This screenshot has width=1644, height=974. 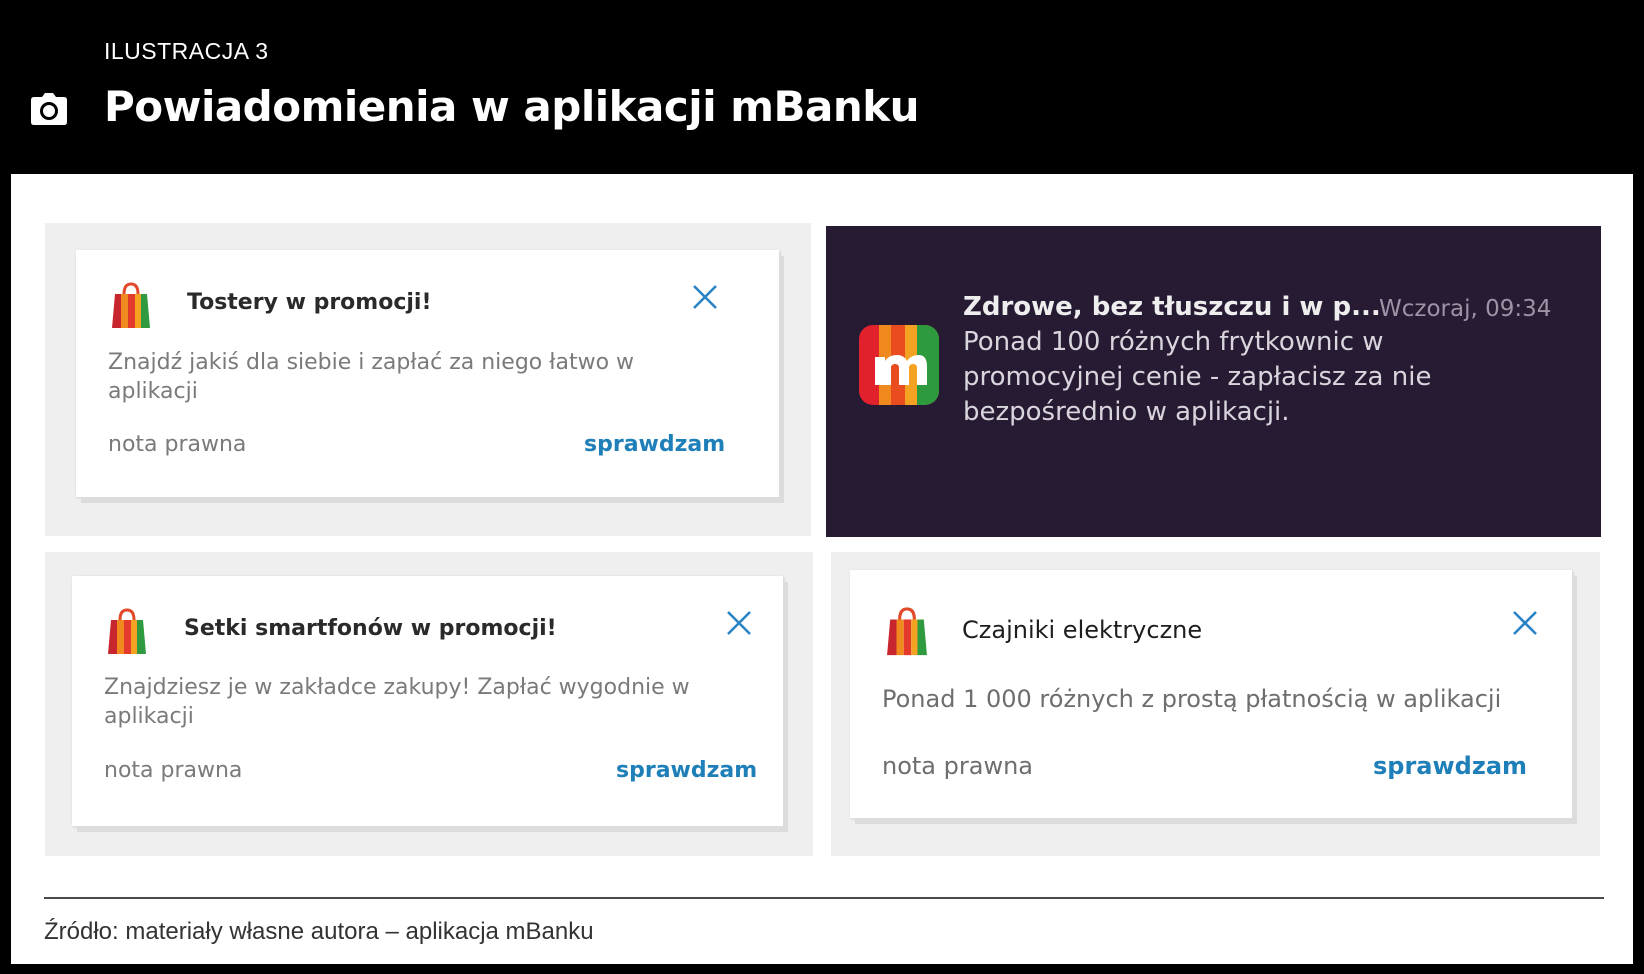 What do you see at coordinates (49, 109) in the screenshot?
I see `camera-icon` at bounding box center [49, 109].